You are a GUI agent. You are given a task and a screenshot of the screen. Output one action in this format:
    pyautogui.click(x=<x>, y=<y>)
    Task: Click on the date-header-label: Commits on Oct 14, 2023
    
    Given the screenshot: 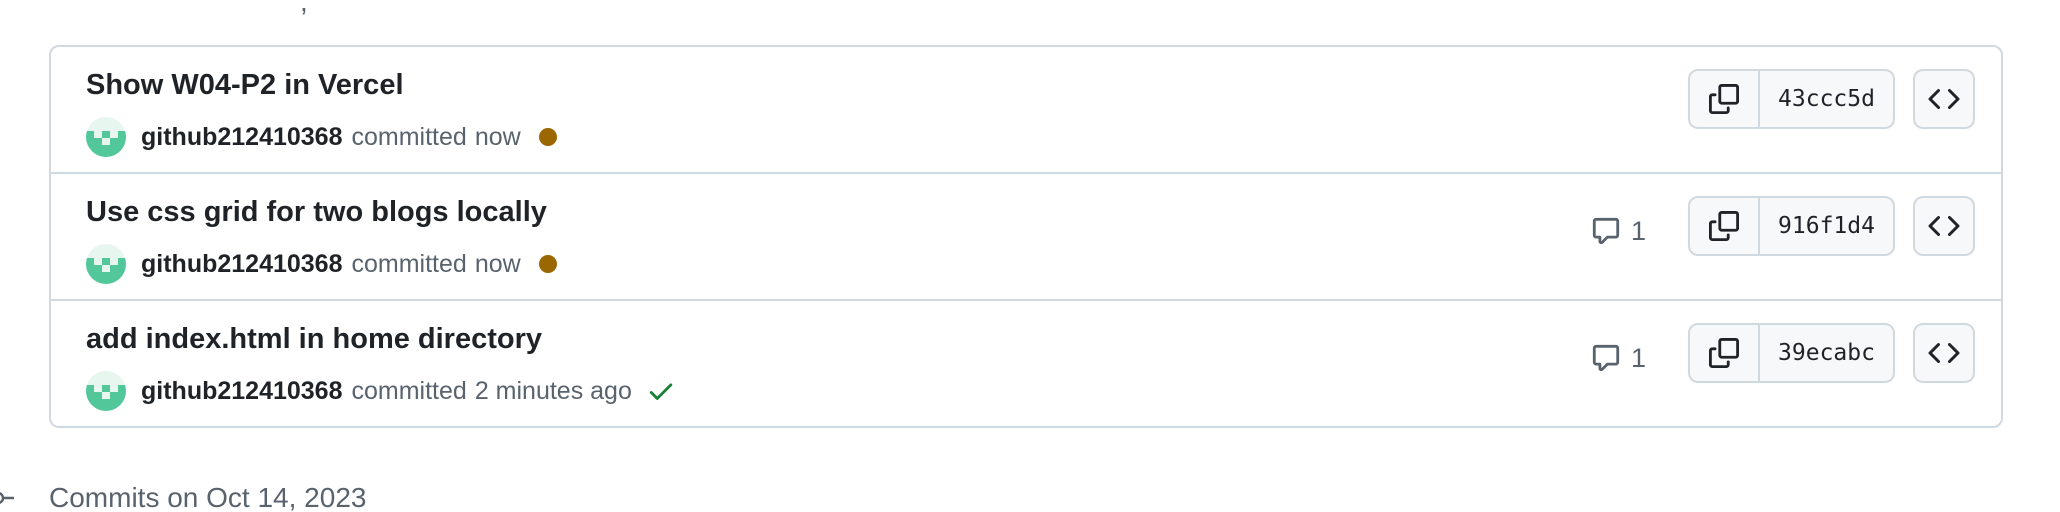 What is the action you would take?
    pyautogui.click(x=208, y=497)
    